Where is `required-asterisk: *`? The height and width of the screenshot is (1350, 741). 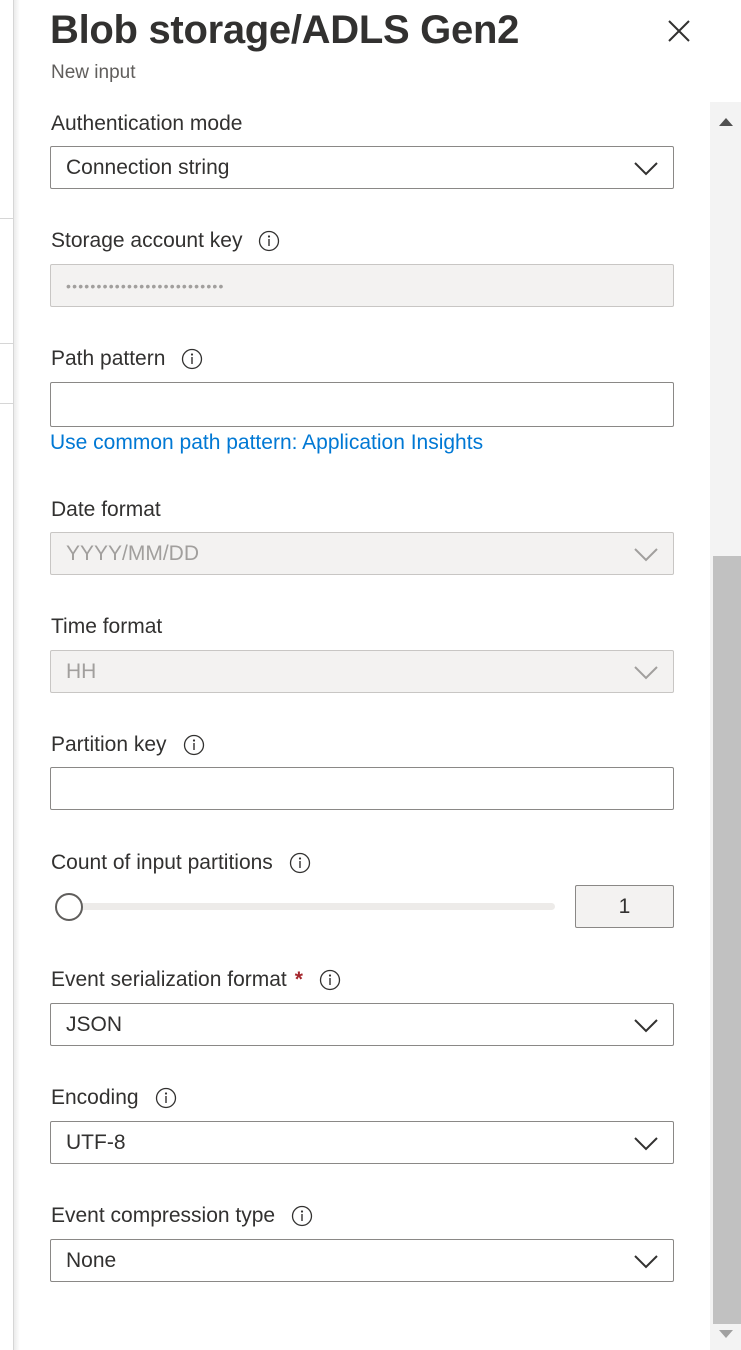 required-asterisk: * is located at coordinates (298, 979).